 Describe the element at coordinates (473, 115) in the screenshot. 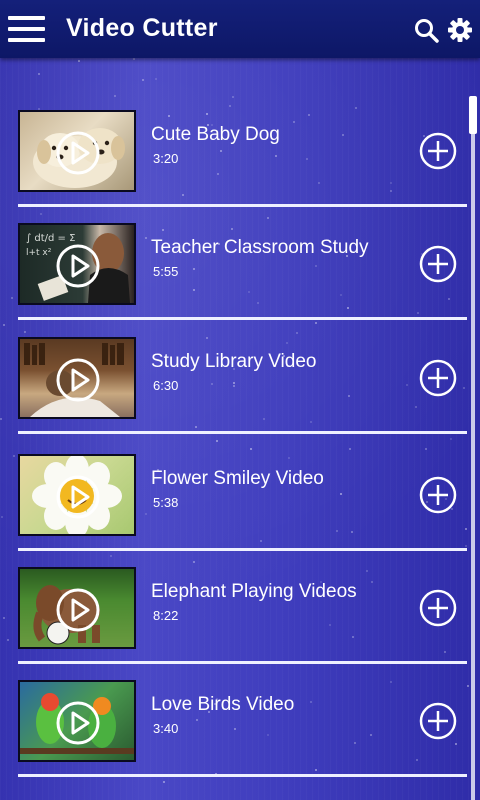

I see `scrollbar-thumb` at that location.